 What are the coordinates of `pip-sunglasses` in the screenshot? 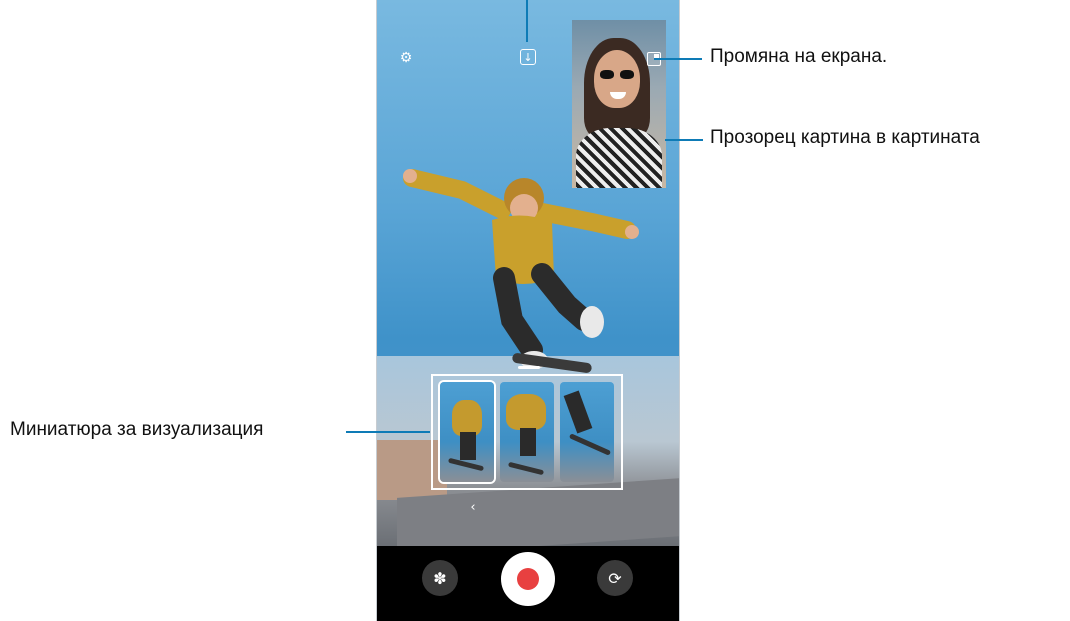 It's located at (618, 74).